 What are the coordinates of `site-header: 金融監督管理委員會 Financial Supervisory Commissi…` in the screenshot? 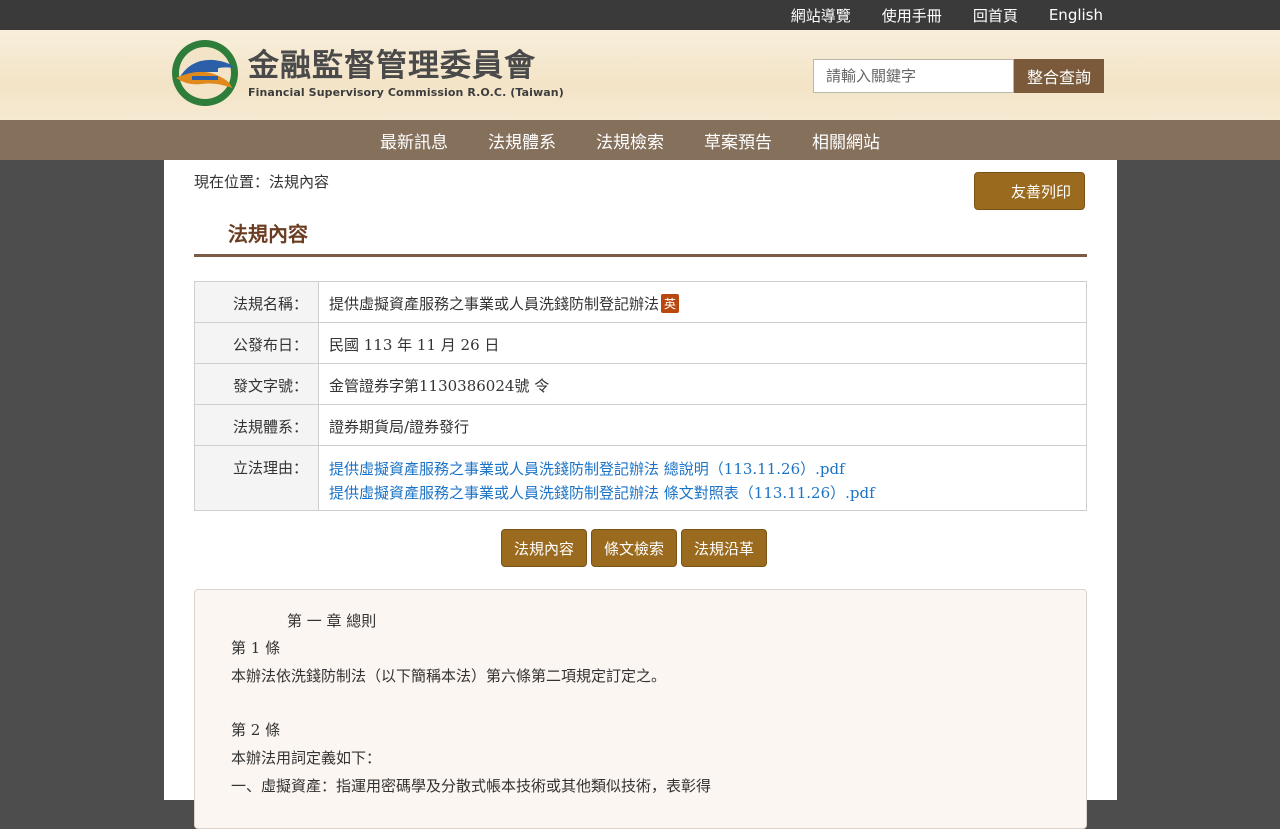 It's located at (640, 75).